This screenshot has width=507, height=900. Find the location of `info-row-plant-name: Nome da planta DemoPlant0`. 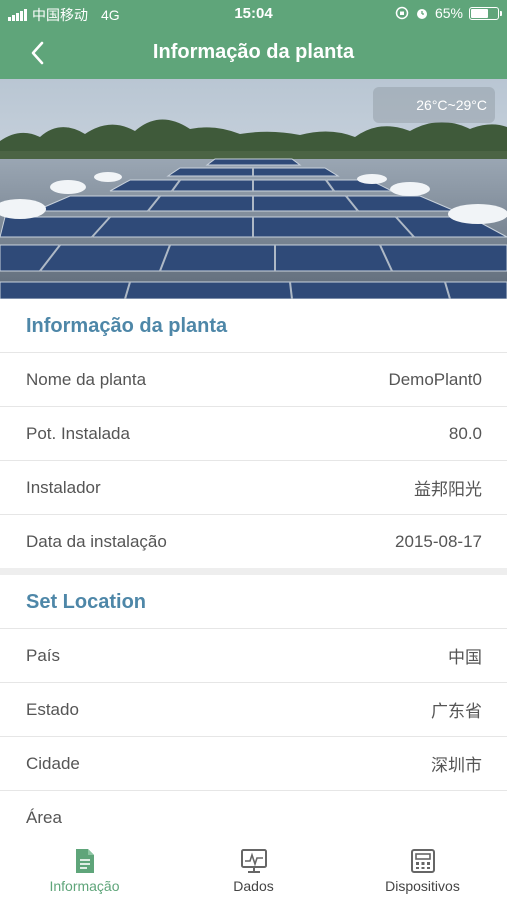

info-row-plant-name: Nome da planta DemoPlant0 is located at coordinates (253, 380).